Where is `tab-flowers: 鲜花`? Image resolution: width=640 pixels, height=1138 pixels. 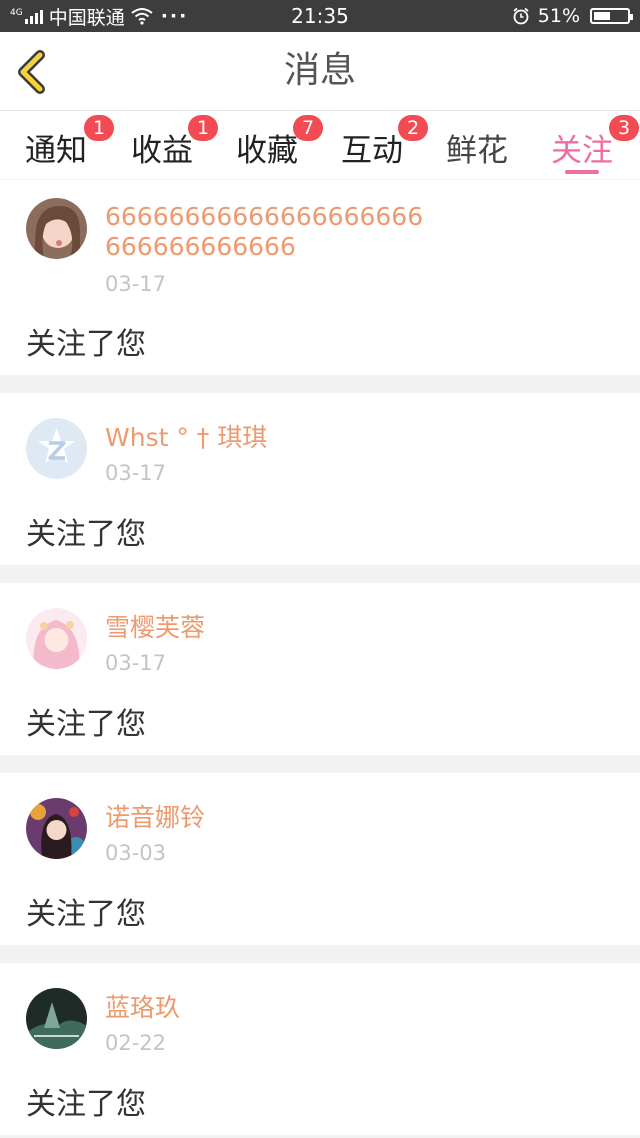 tab-flowers: 鲜花 is located at coordinates (477, 147).